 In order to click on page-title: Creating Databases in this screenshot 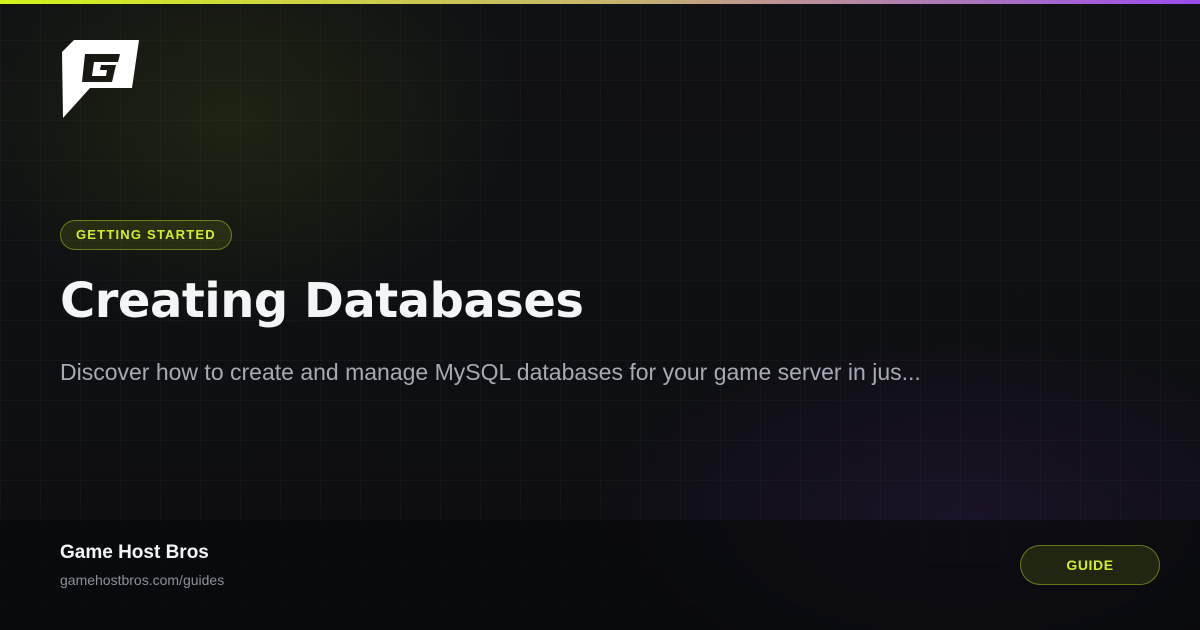, I will do `click(322, 301)`.